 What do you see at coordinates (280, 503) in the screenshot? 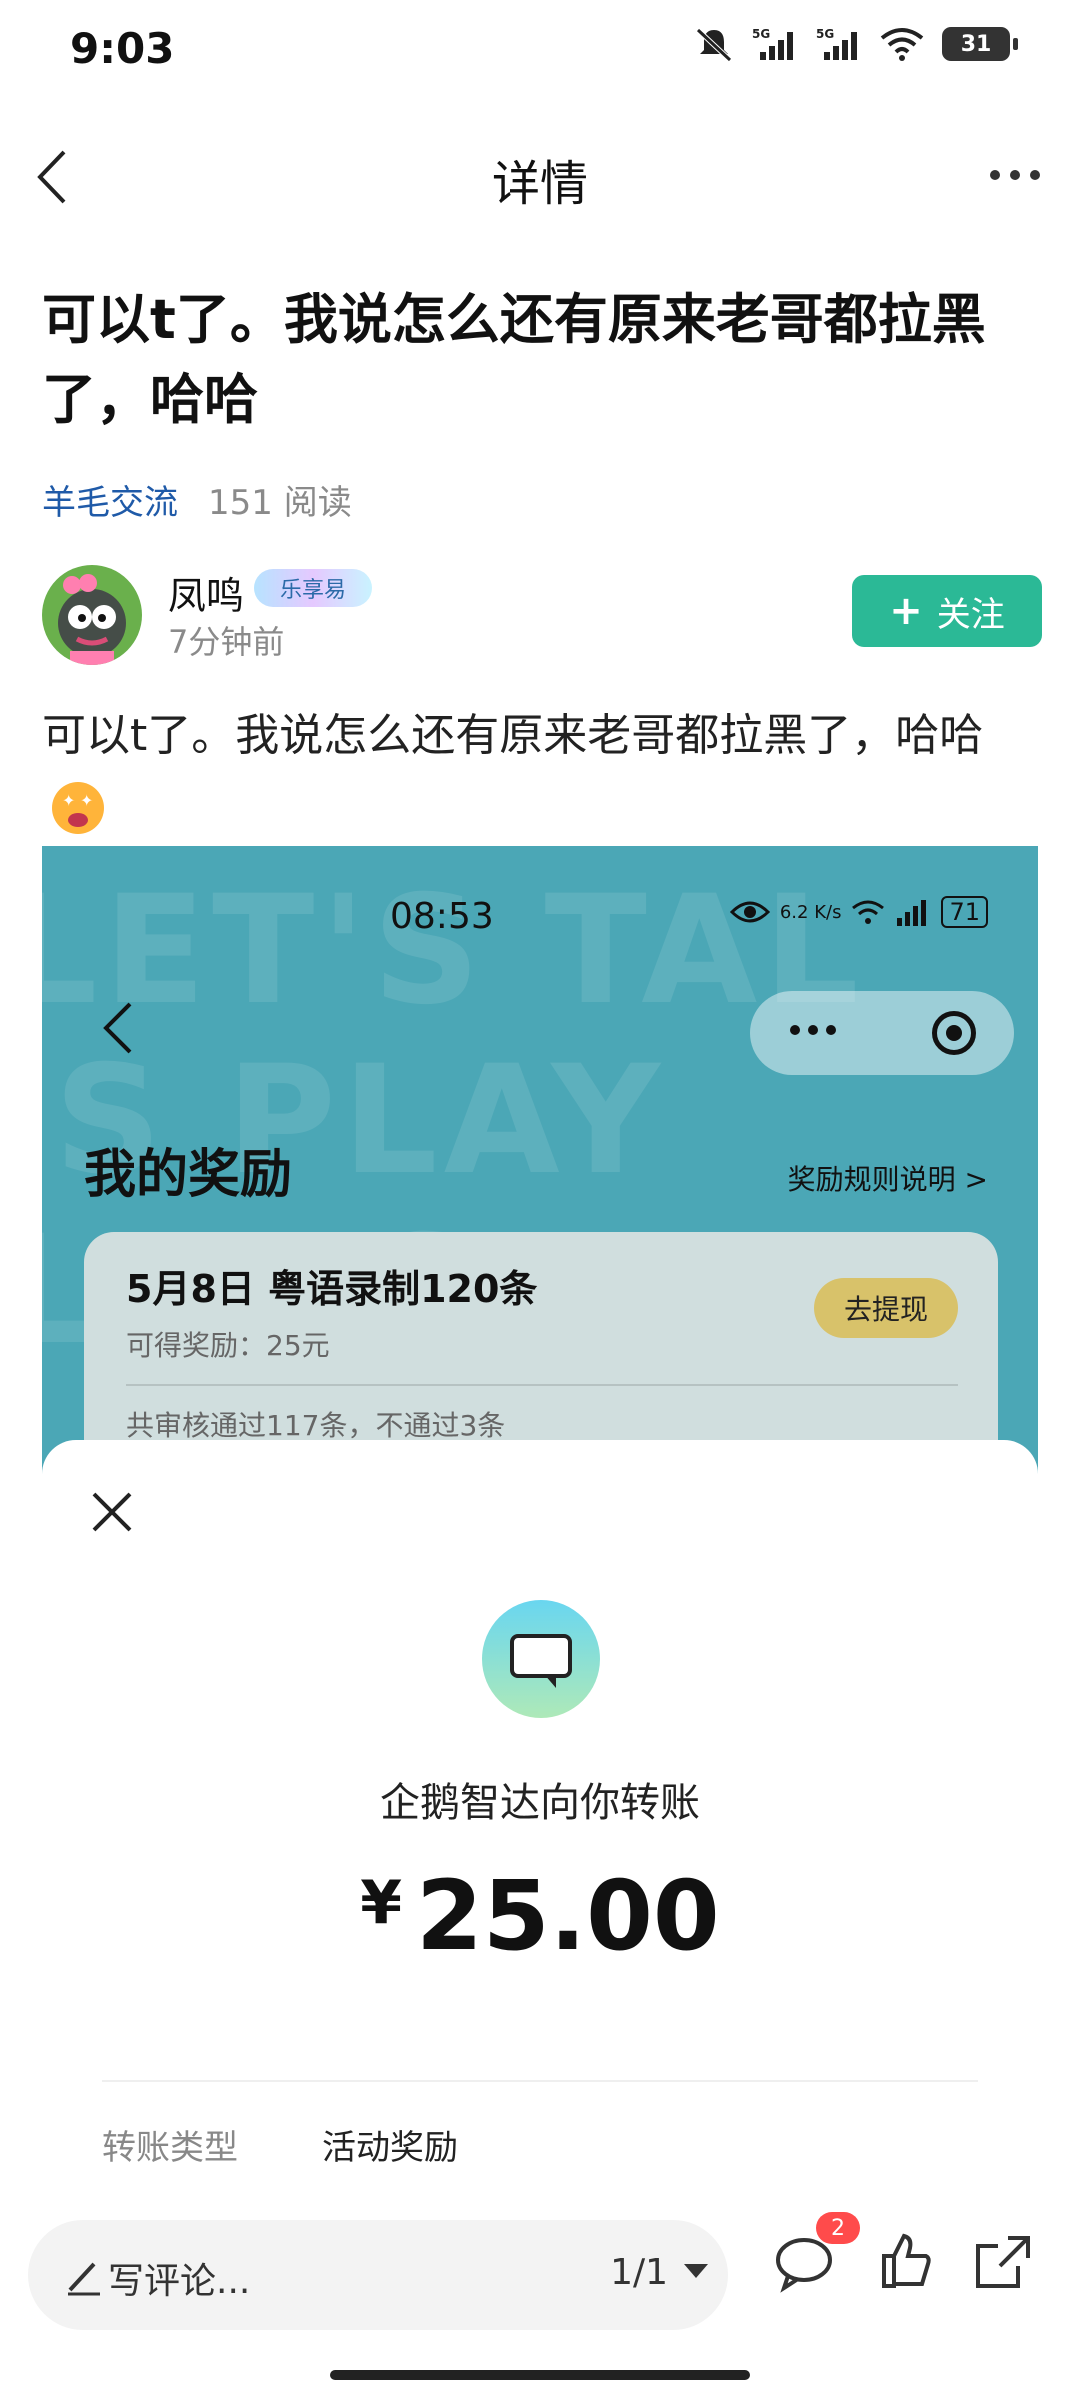
I see `read-count: 151 阅读` at bounding box center [280, 503].